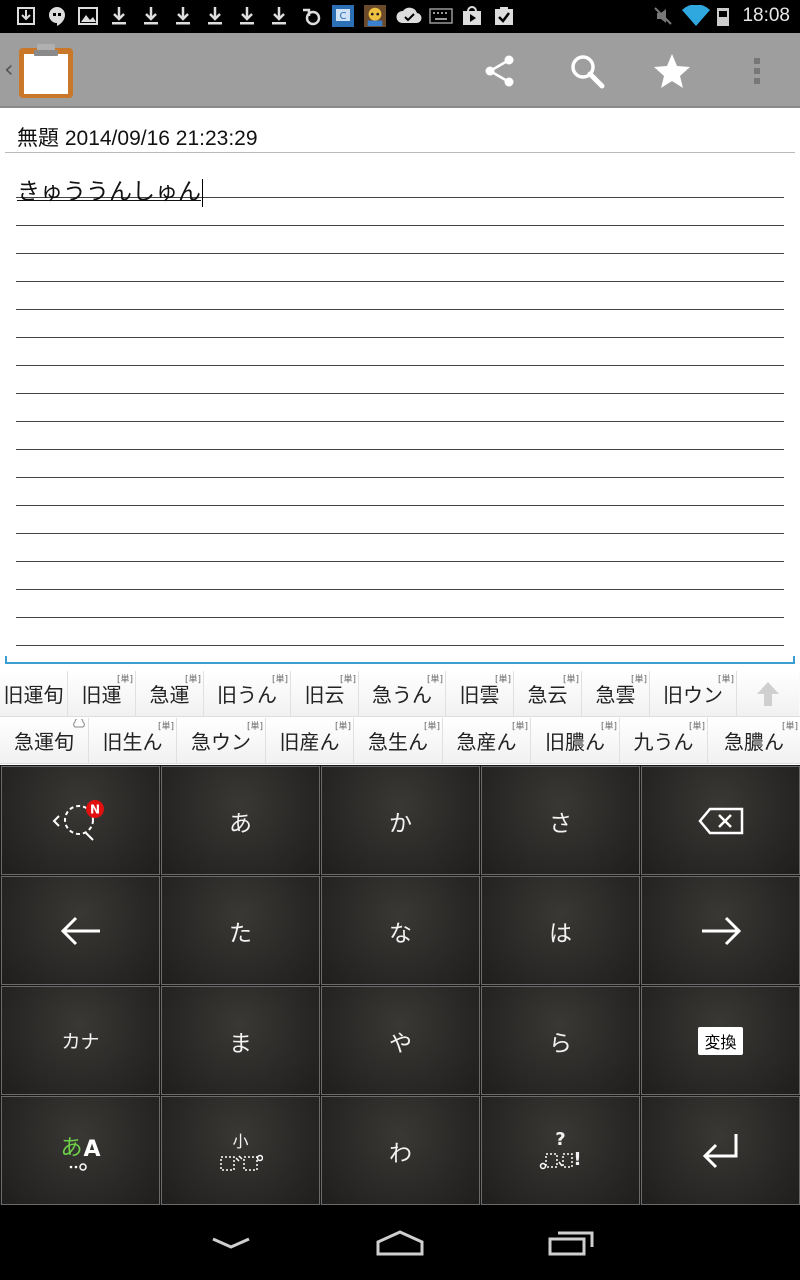 Image resolution: width=800 pixels, height=1280 pixels. I want to click on dakuten-icon, so click(241, 1162).